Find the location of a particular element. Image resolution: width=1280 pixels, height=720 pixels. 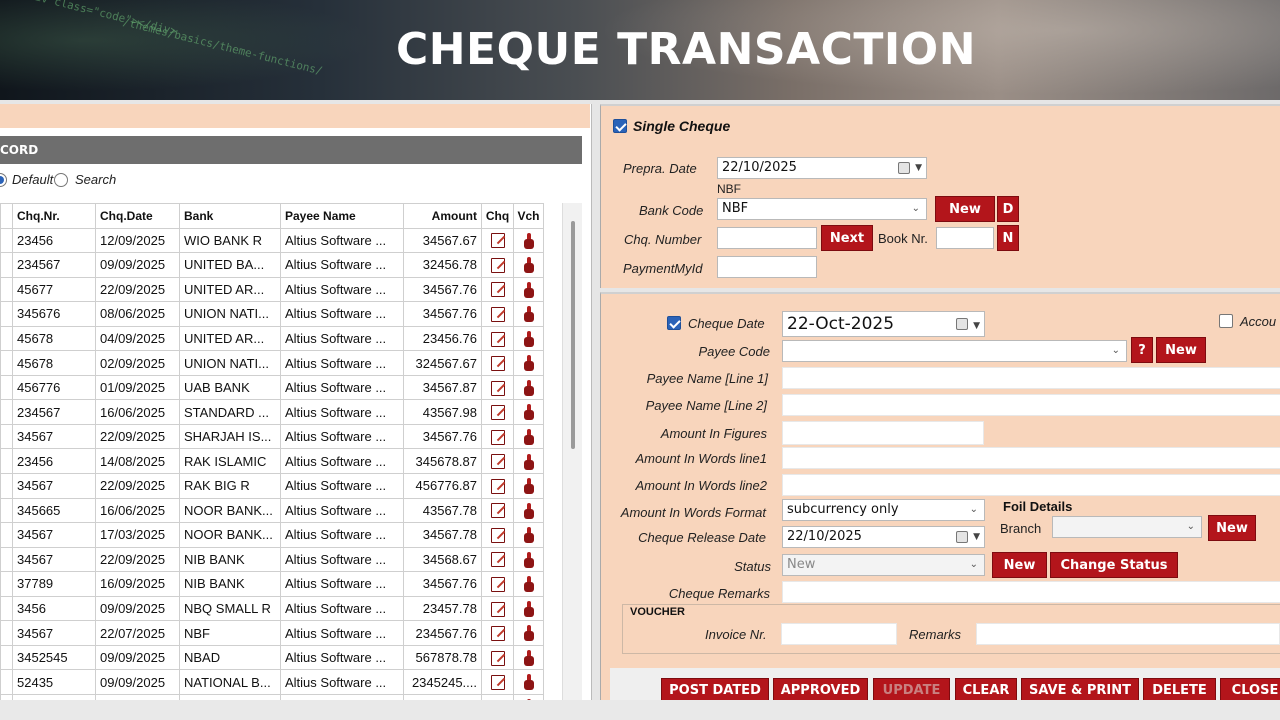

post-dated-button: POST DATED is located at coordinates (715, 690).